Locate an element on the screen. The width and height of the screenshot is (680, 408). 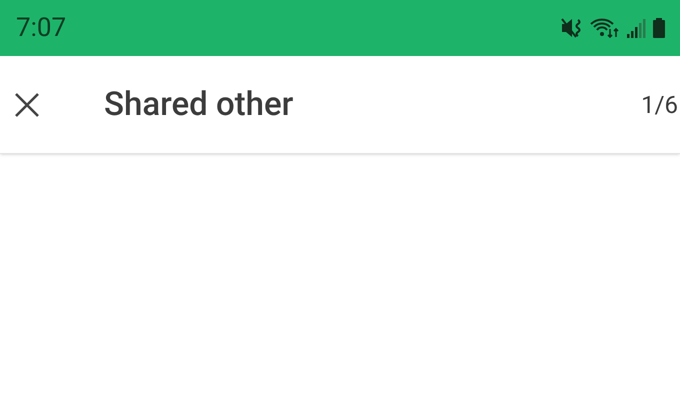
page-title: Shared other is located at coordinates (199, 105).